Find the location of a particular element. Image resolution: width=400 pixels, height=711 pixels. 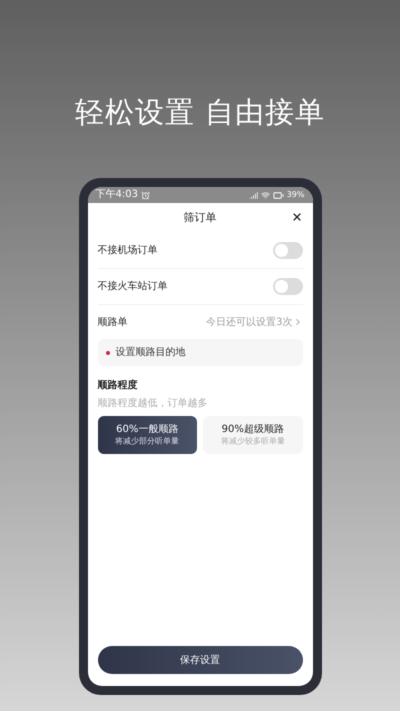

section-title: 顺路程度 is located at coordinates (118, 385).